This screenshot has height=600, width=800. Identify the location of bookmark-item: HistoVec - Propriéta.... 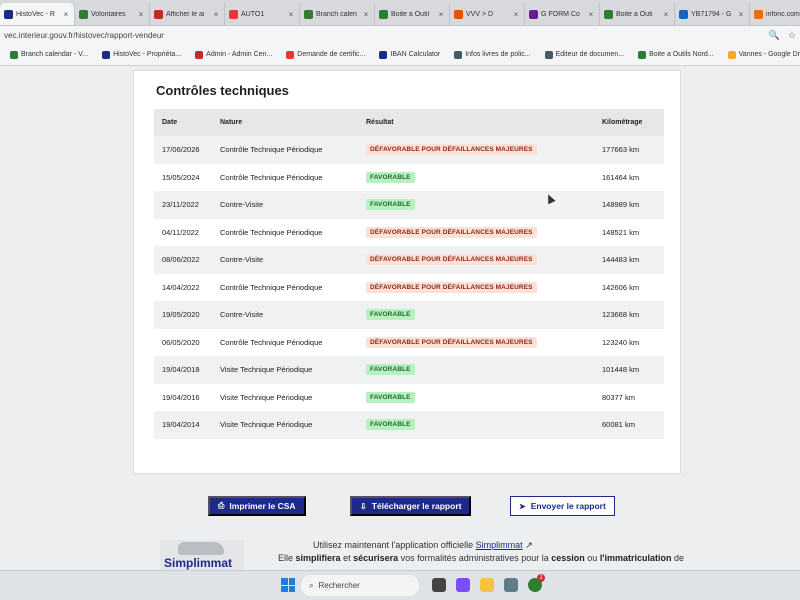
(141, 54).